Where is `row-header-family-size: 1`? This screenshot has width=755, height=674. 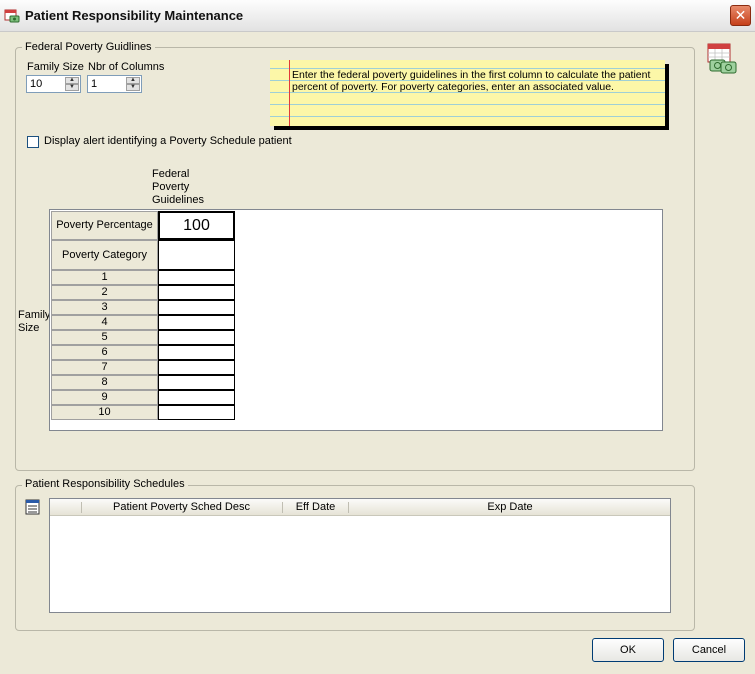
row-header-family-size: 1 is located at coordinates (104, 277).